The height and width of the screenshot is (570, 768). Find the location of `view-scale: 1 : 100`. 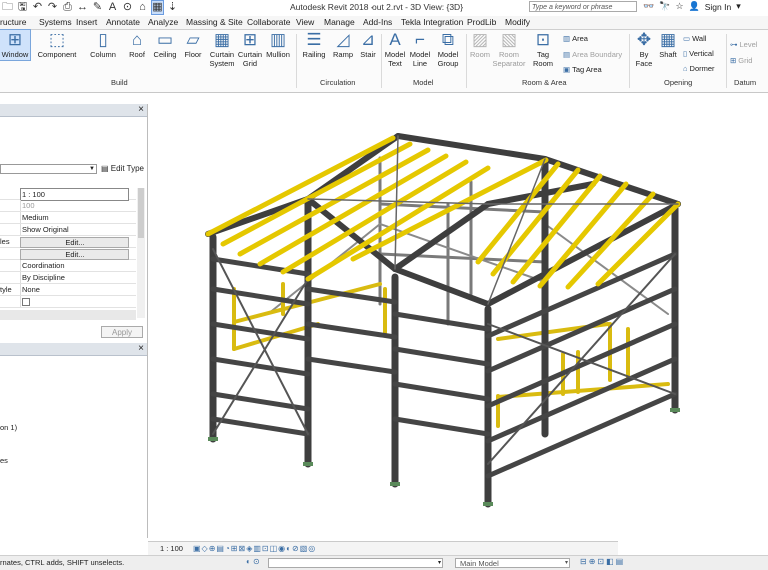

view-scale: 1 : 100 is located at coordinates (171, 548).